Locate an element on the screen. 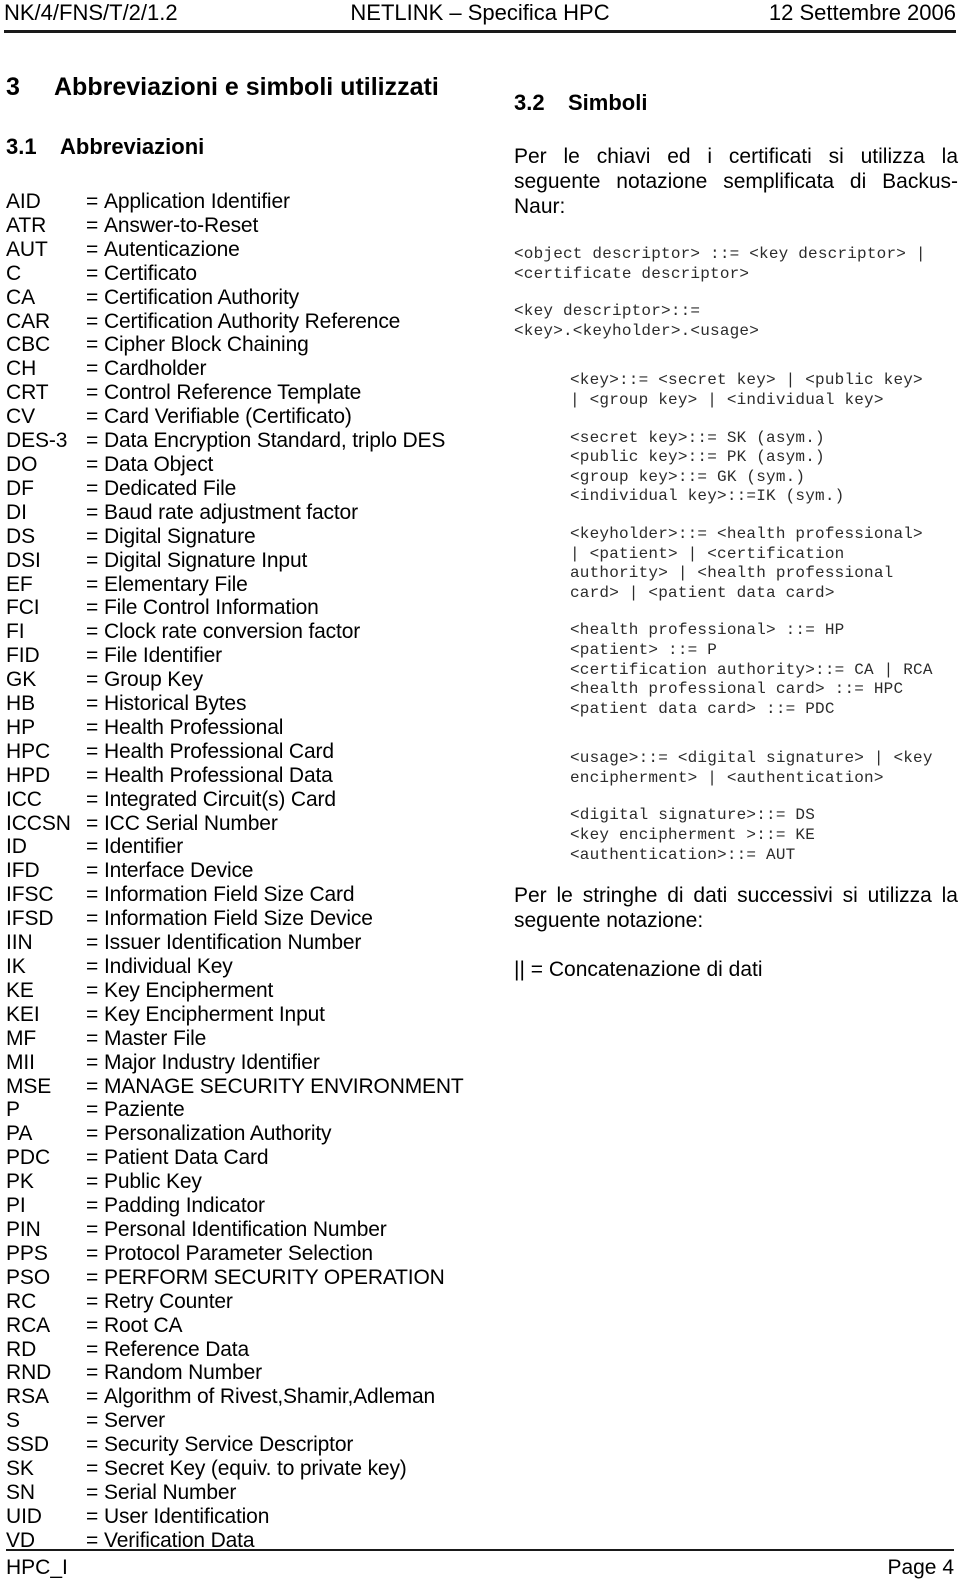 The image size is (960, 1593). abbreviation-key: ICC is located at coordinates (24, 799).